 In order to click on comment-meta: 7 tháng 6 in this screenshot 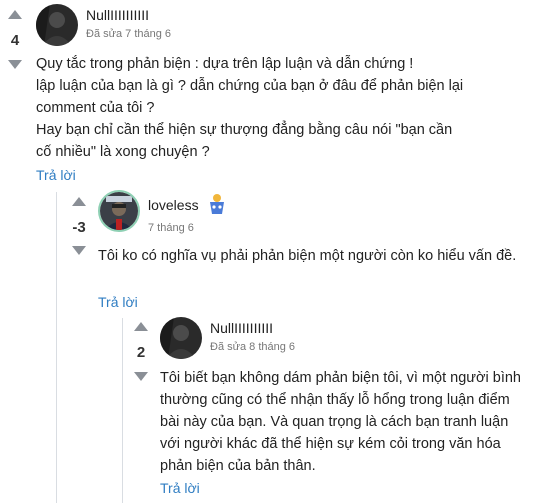, I will do `click(171, 228)`.